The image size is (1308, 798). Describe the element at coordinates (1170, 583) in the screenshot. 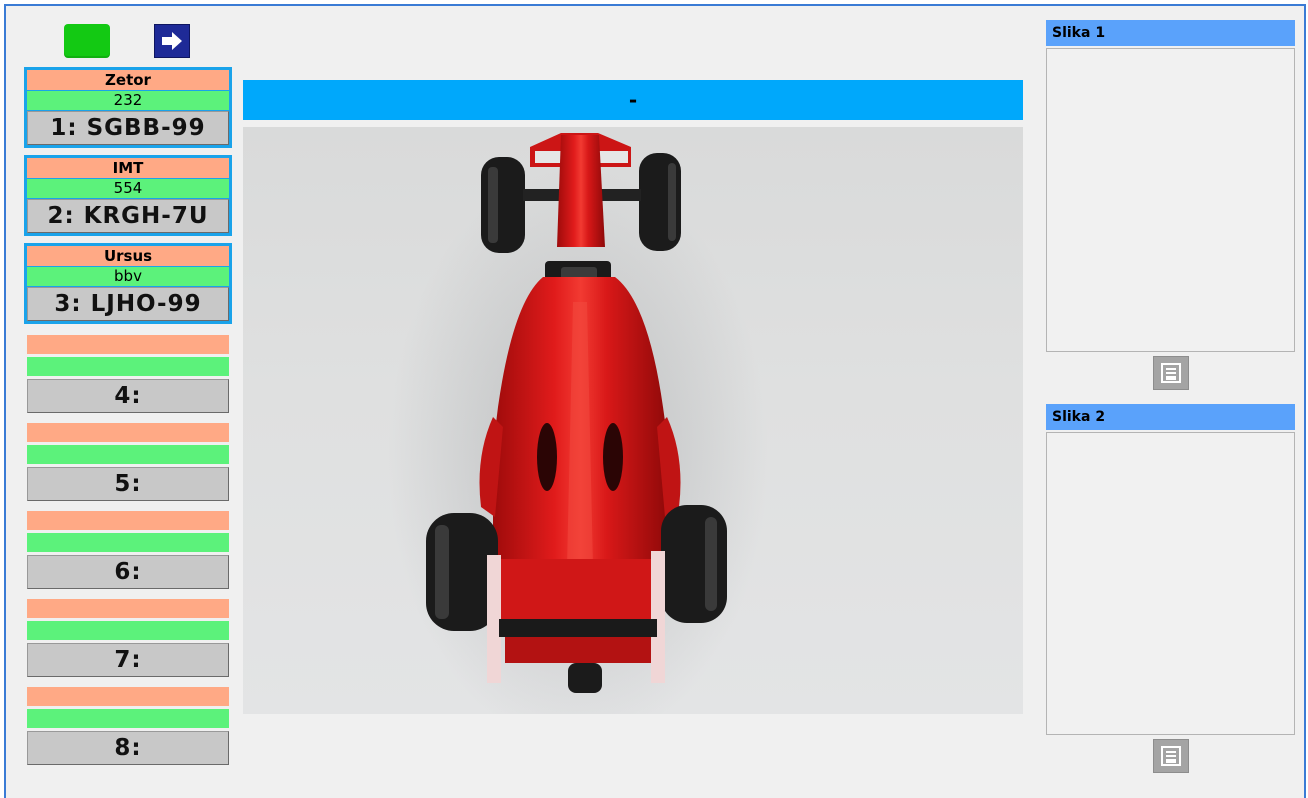

I see `panel-2-image-area` at that location.